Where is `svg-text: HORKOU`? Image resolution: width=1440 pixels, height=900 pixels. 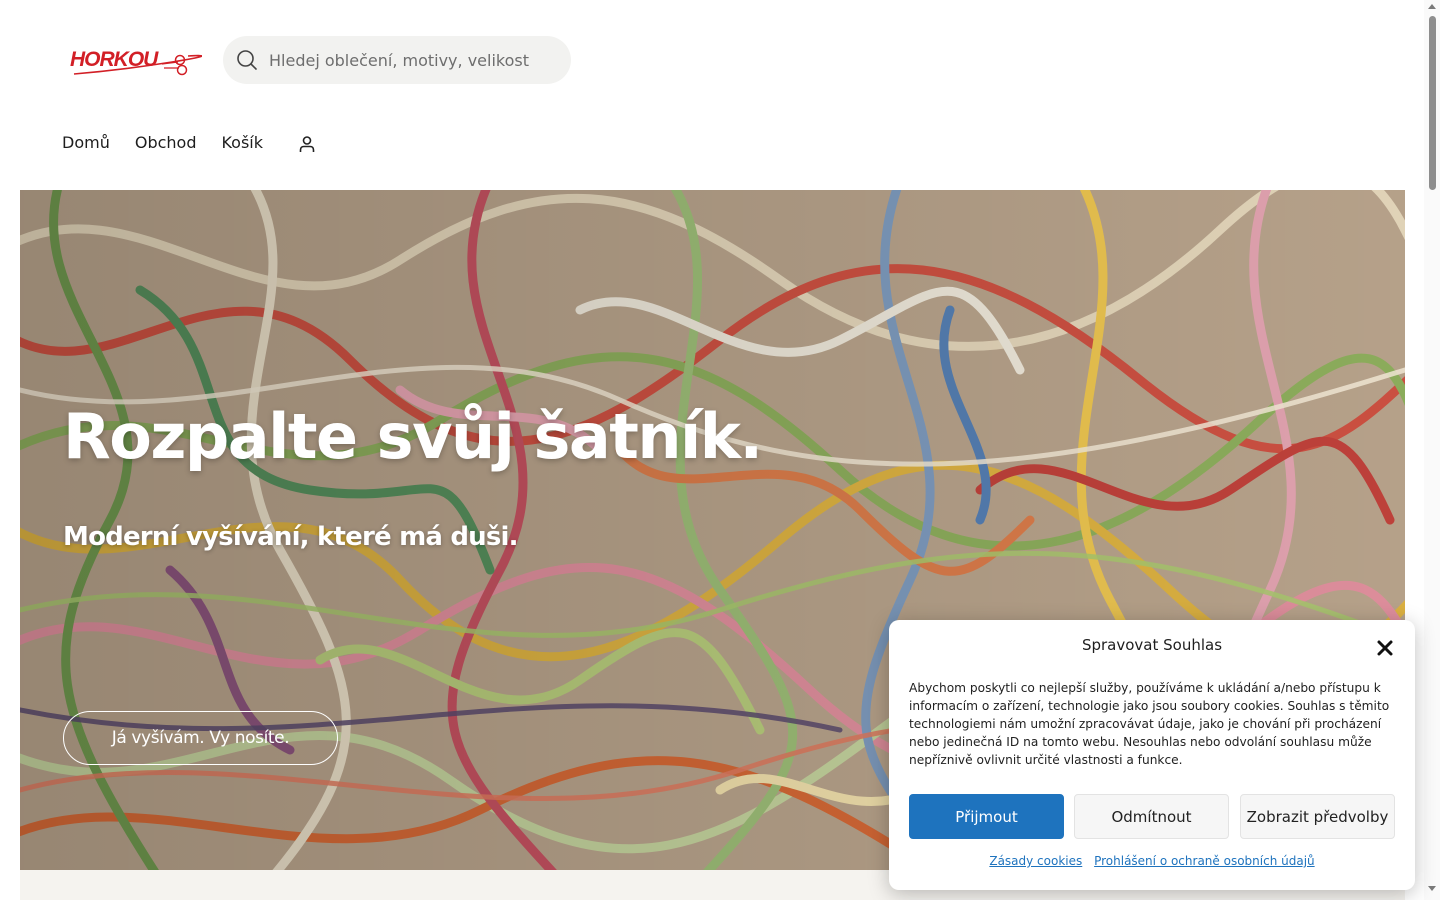 svg-text: HORKOU is located at coordinates (114, 59).